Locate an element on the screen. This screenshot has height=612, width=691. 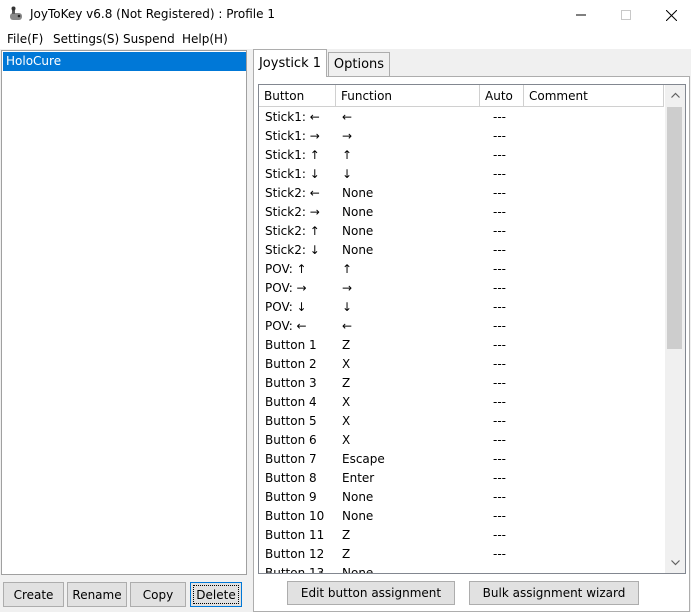
menu-settings: Settings(S) is located at coordinates (86, 39).